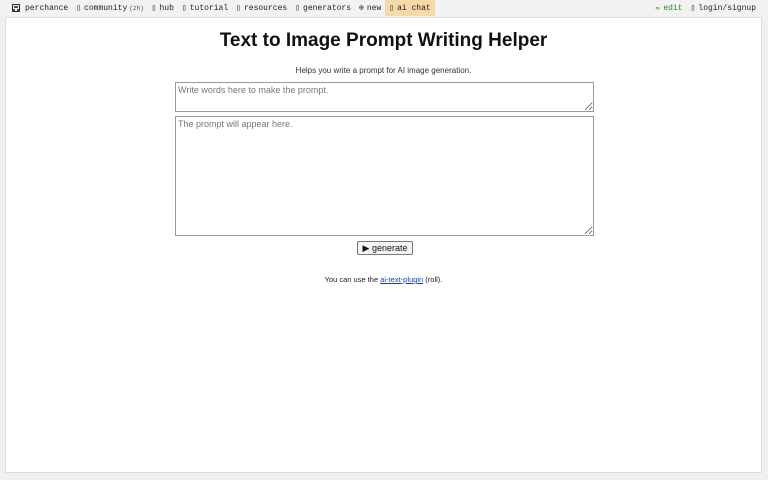 The height and width of the screenshot is (480, 768). Describe the element at coordinates (154, 8) in the screenshot. I see `hub-icon: ▯` at that location.